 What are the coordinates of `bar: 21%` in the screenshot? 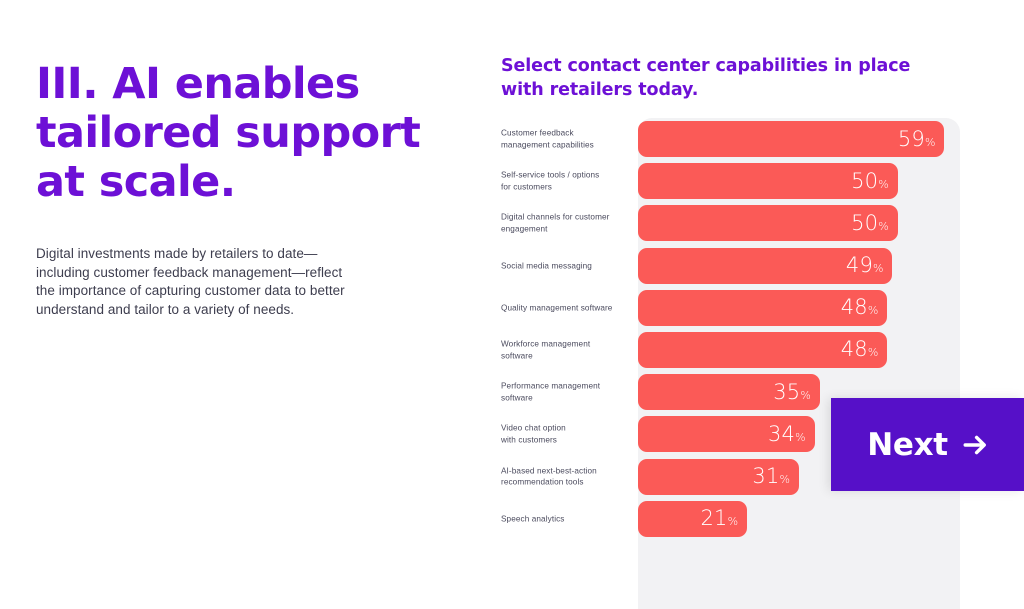 It's located at (693, 518).